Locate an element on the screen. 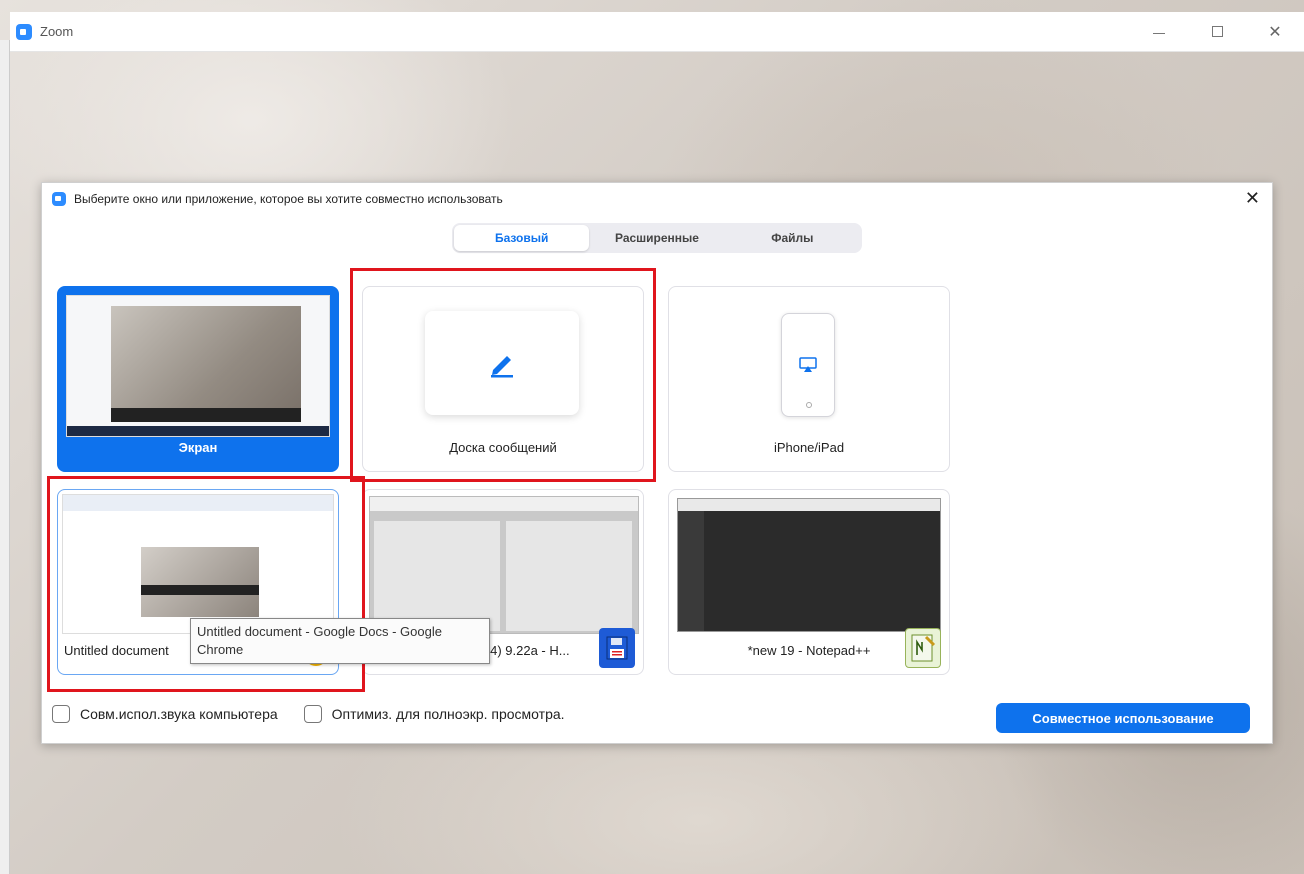  phone-illustration is located at coordinates (808, 365).